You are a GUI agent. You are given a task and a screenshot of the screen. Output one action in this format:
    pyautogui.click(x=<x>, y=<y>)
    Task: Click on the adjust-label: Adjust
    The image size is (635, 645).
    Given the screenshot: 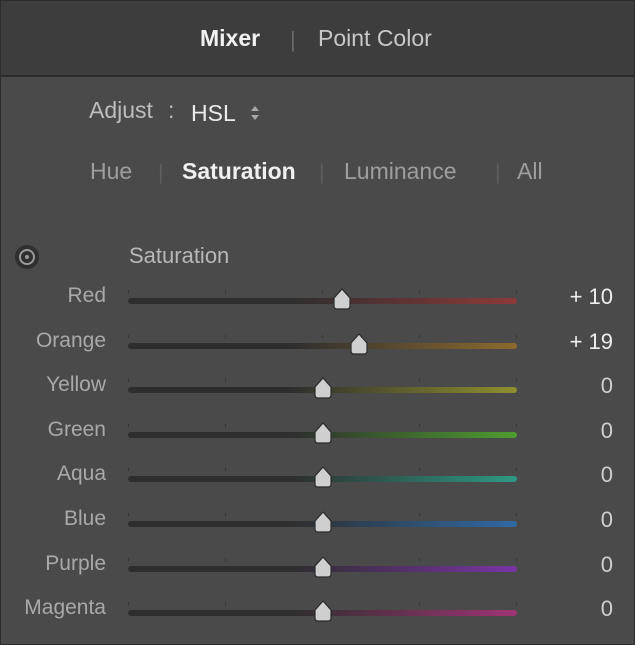 What is the action you would take?
    pyautogui.click(x=121, y=110)
    